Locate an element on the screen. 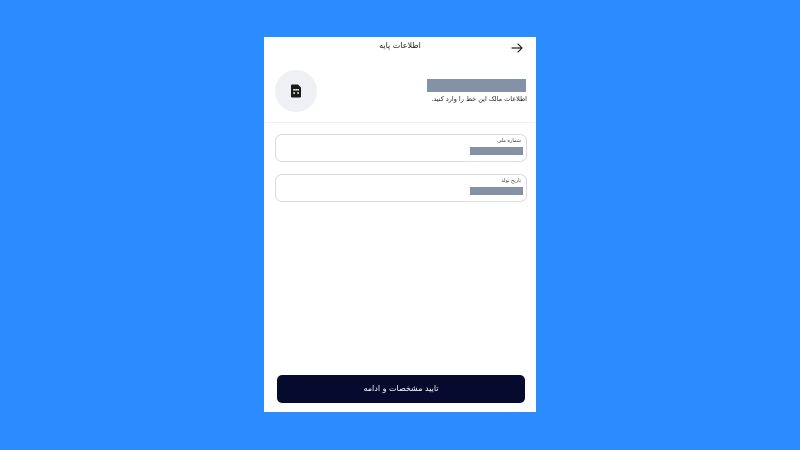  divider is located at coordinates (400, 122).